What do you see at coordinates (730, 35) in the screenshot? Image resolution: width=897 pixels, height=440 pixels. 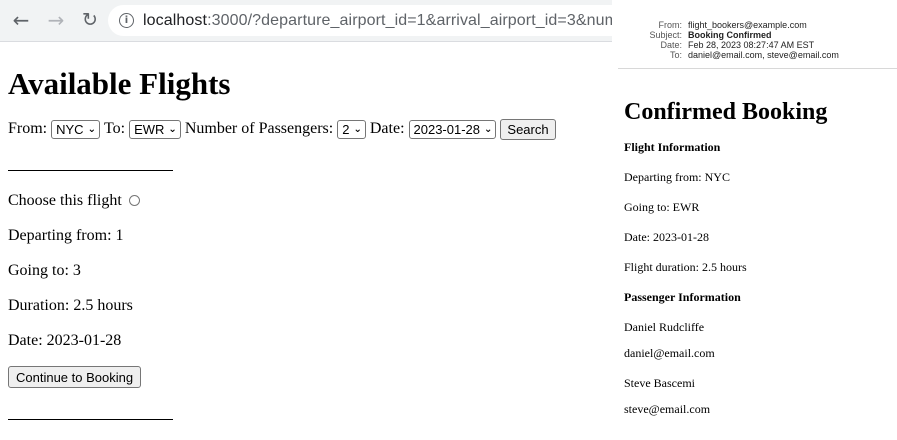 I see `email-subject-value: Booking Confirmed` at bounding box center [730, 35].